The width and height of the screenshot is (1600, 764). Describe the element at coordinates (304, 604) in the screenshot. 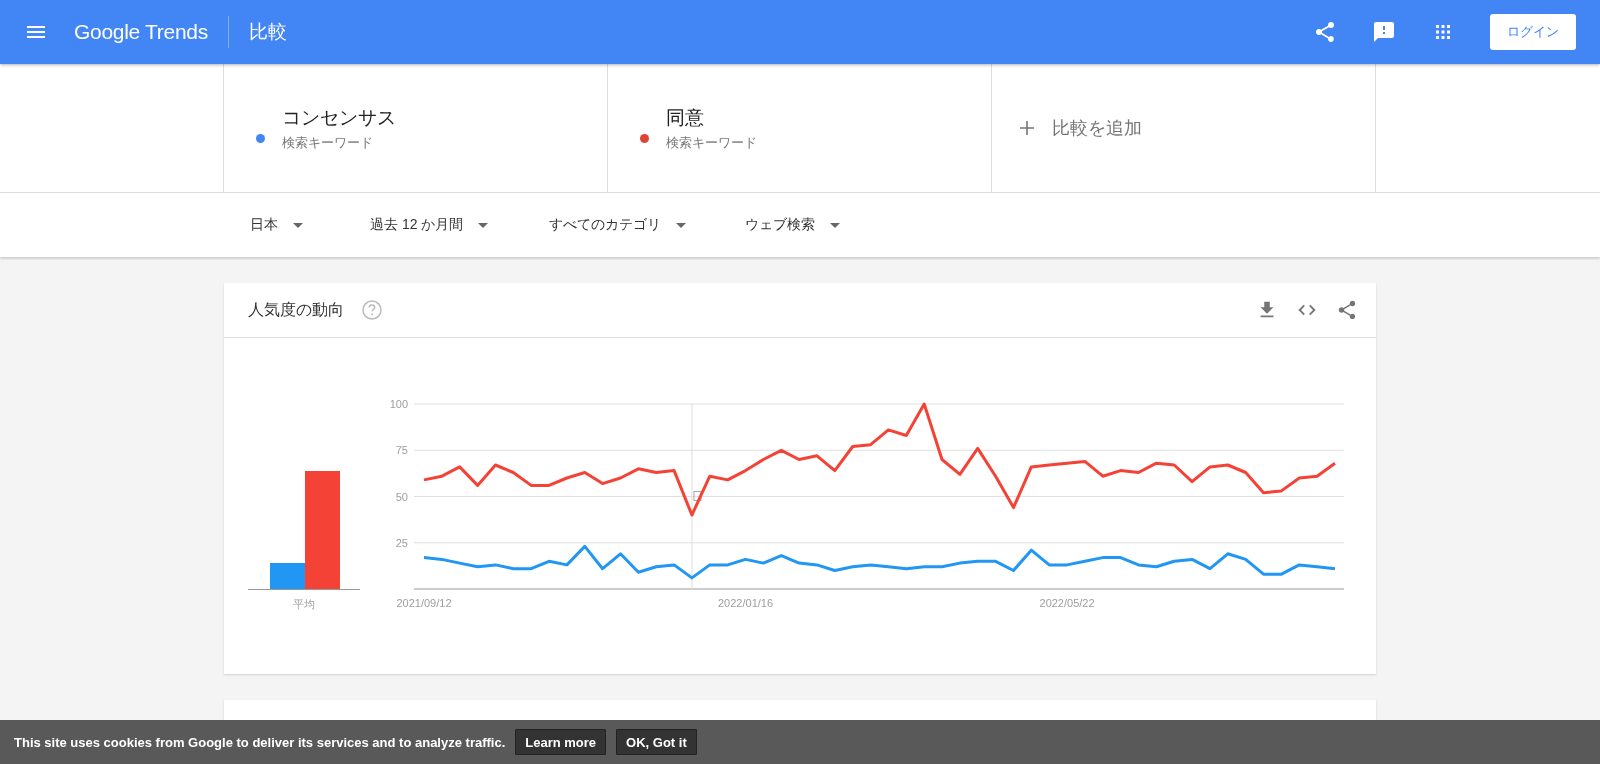

I see `average-label: 平均` at that location.